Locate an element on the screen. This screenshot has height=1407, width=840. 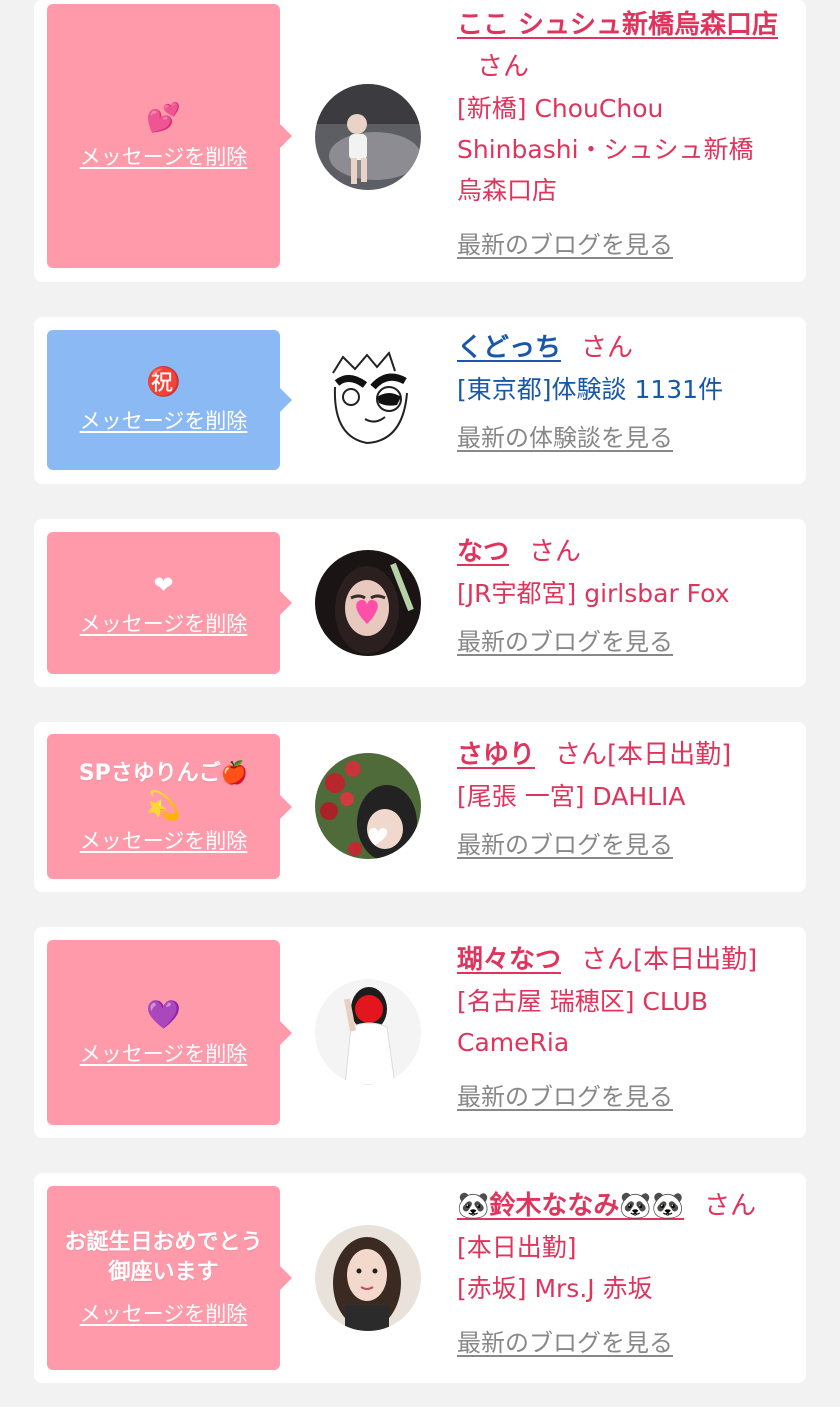
shop-line: [JR宇都宮] girlsbar Fox is located at coordinates (593, 593).